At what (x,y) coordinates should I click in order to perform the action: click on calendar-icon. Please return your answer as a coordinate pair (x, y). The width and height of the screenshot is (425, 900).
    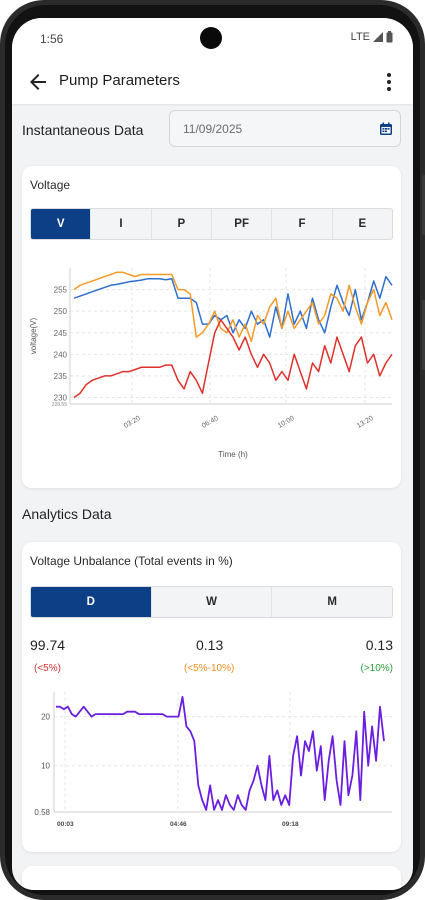
    Looking at the image, I should click on (386, 129).